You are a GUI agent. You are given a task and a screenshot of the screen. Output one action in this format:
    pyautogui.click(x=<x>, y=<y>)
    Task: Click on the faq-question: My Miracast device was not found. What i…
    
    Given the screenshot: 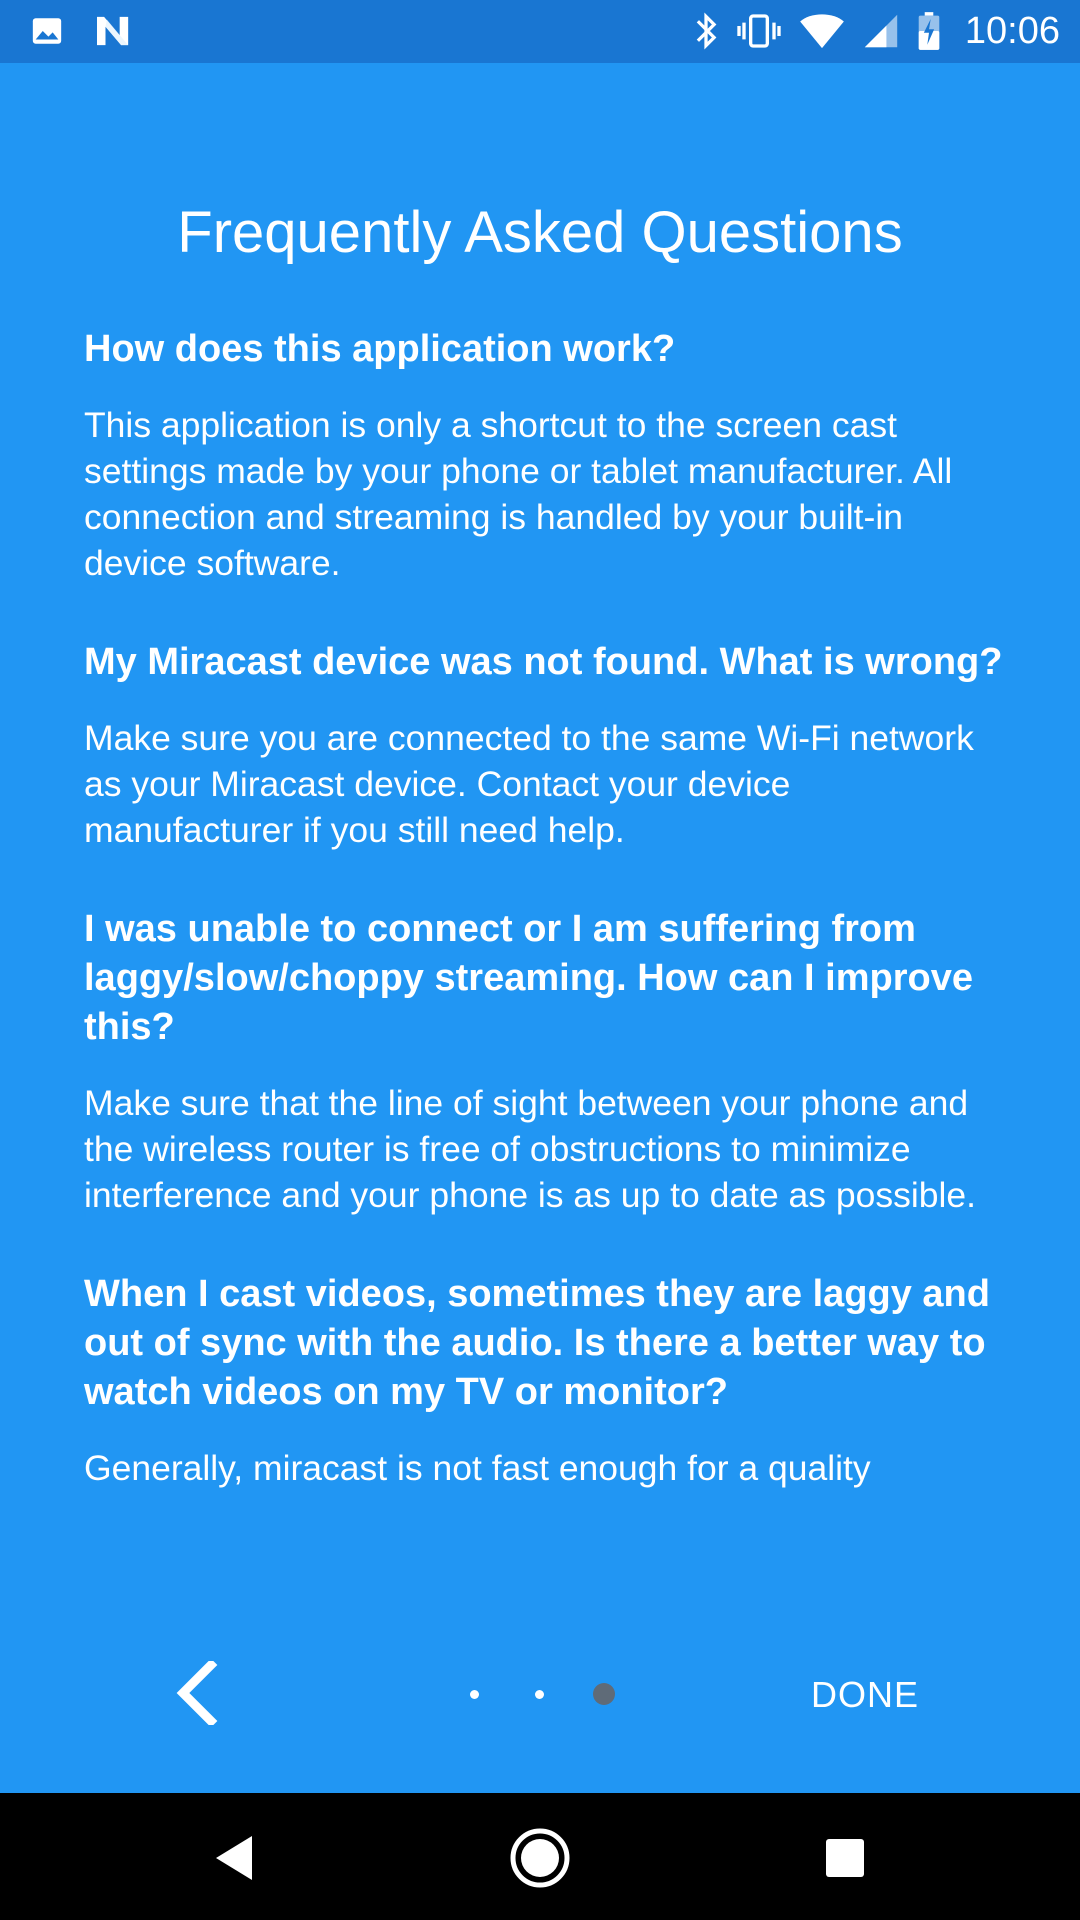 What is the action you would take?
    pyautogui.click(x=543, y=662)
    